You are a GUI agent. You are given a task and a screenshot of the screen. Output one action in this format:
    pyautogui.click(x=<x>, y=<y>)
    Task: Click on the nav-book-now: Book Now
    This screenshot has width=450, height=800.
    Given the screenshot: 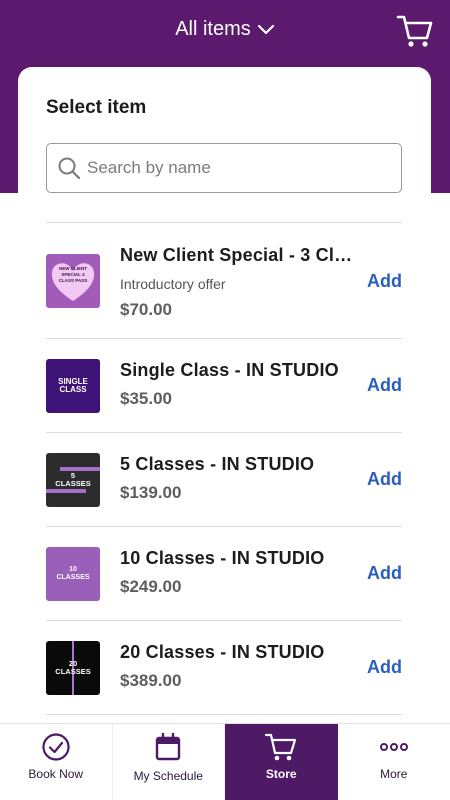 What is the action you would take?
    pyautogui.click(x=56, y=762)
    